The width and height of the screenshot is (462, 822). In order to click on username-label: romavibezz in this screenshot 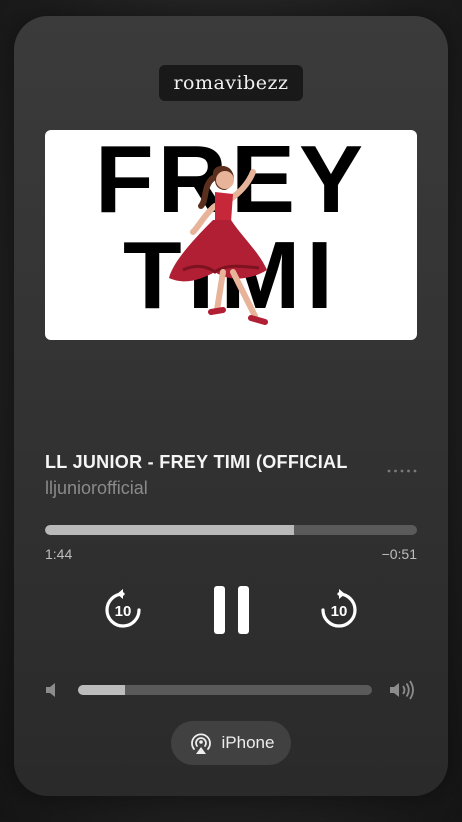, I will do `click(231, 83)`.